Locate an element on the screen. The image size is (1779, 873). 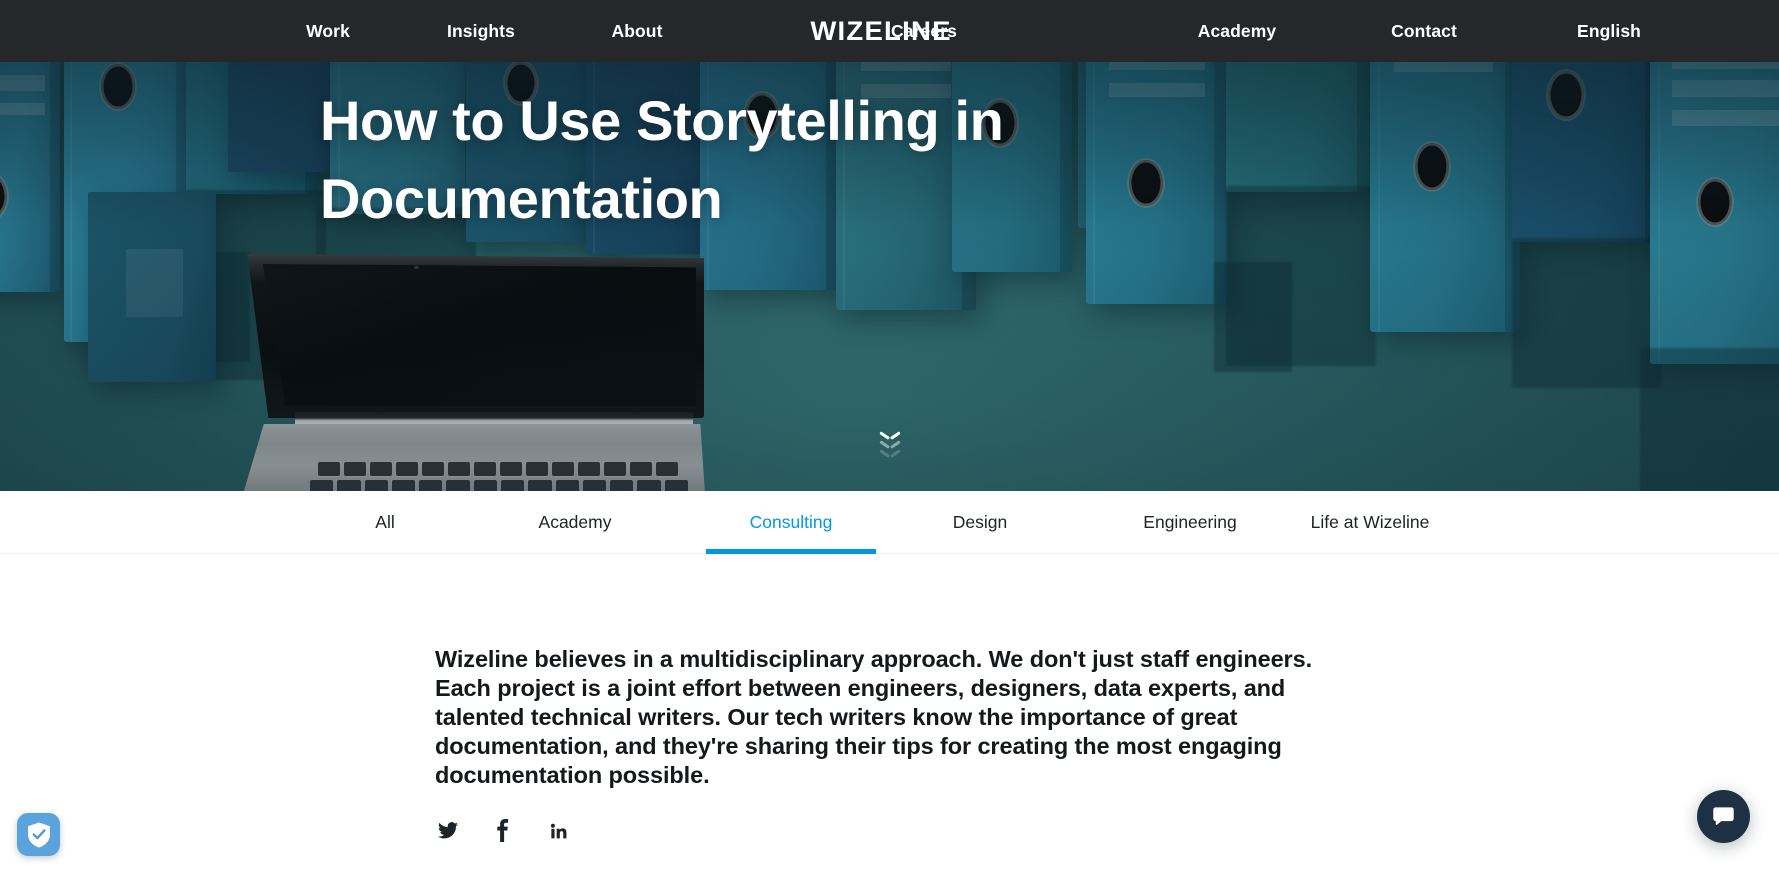
page-title: How to Use Storytelling in Documentation is located at coordinates (662, 159).